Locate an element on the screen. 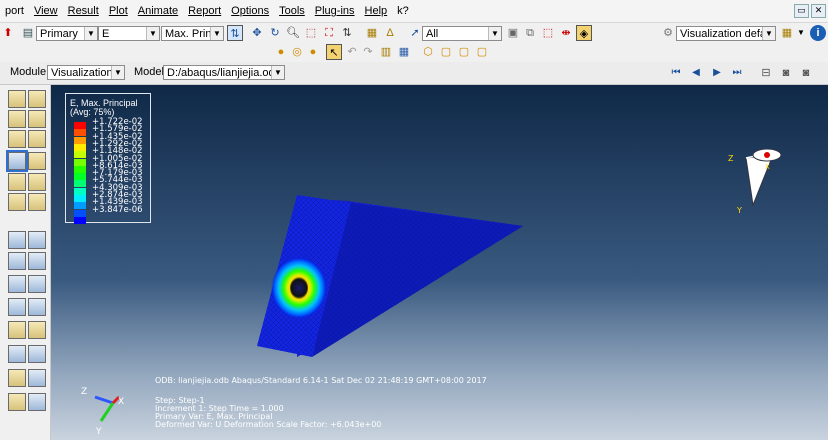 The height and width of the screenshot is (440, 828). sync-options-icon: ⇅ is located at coordinates (235, 33).